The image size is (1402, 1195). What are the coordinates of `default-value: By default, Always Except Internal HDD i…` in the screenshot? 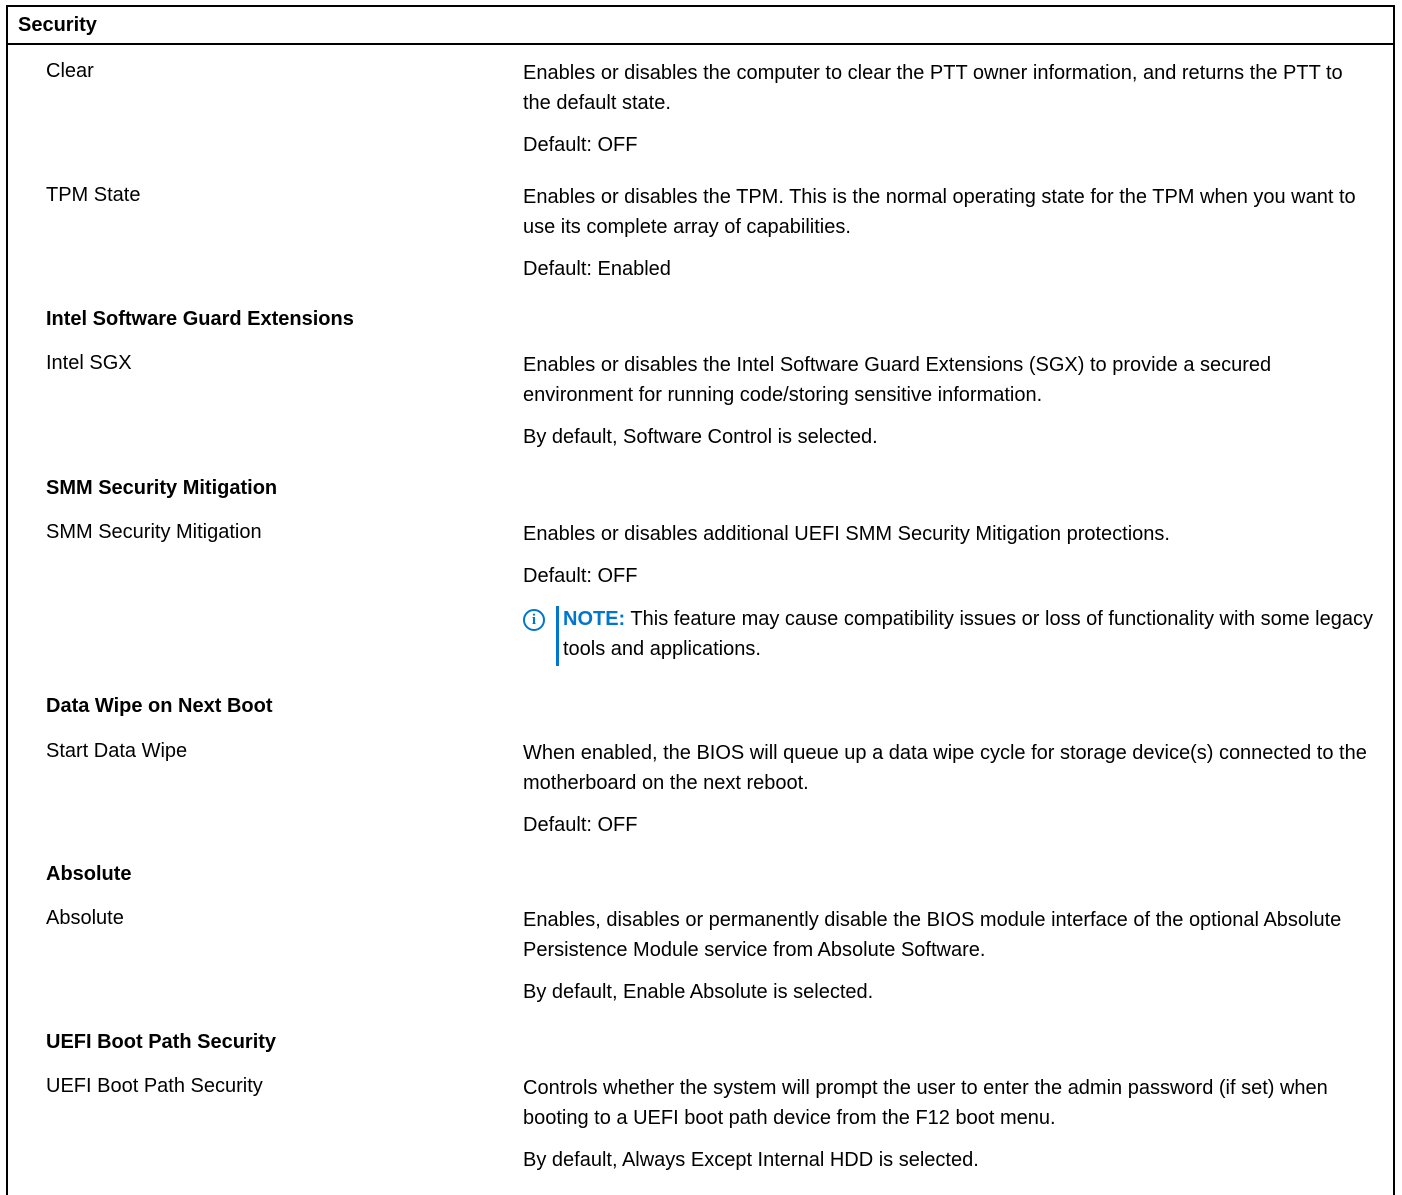 It's located at (751, 1160).